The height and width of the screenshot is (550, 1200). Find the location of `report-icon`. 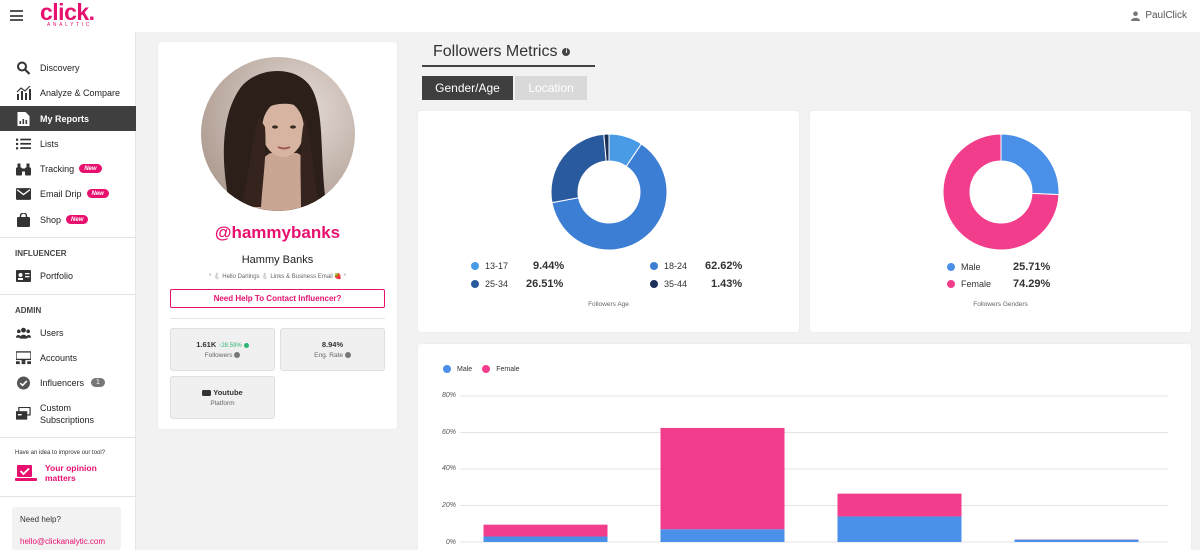

report-icon is located at coordinates (23, 118).